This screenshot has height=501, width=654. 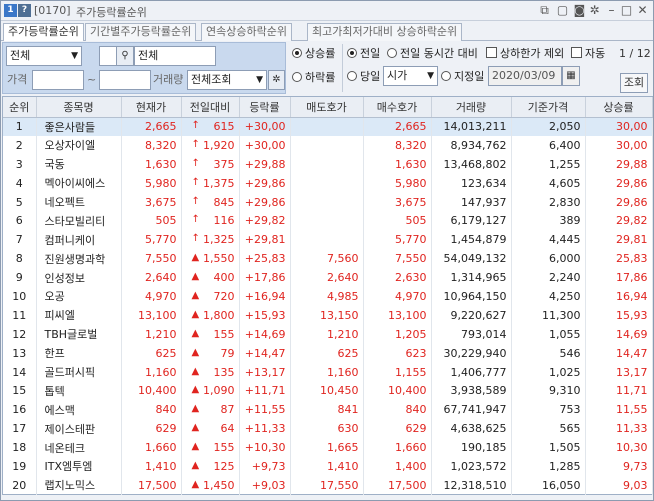 What do you see at coordinates (619, 296) in the screenshot?
I see `rise-rate-cell: 16,94` at bounding box center [619, 296].